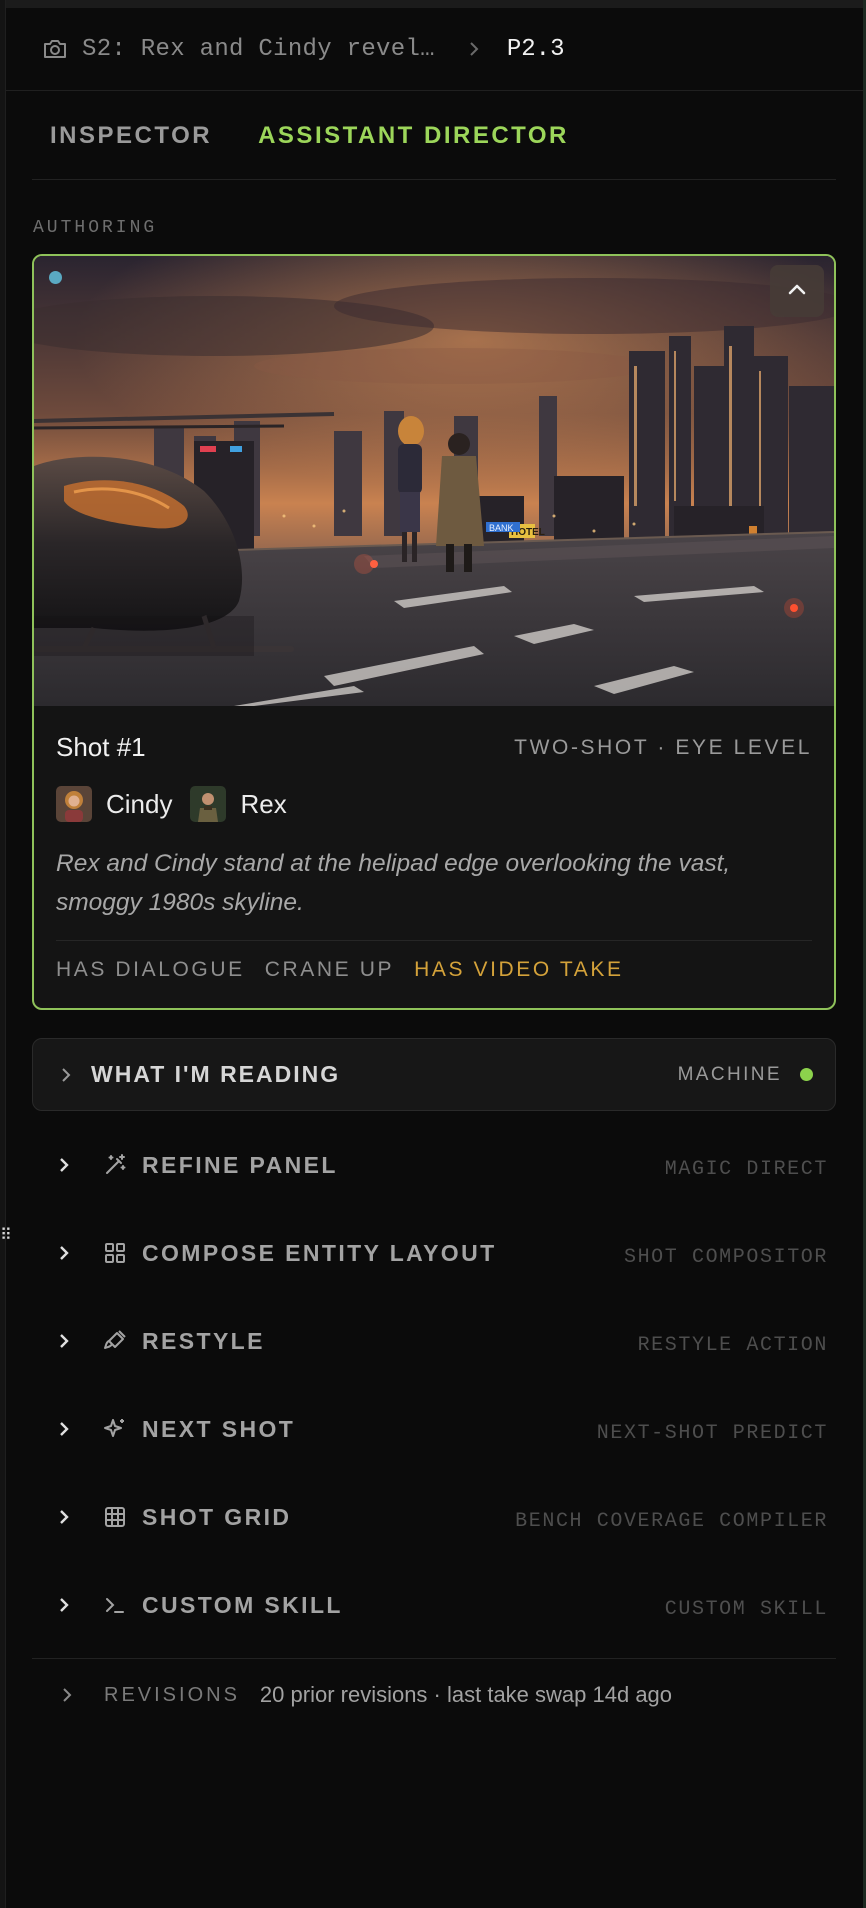 This screenshot has height=1908, width=866. What do you see at coordinates (443, 1605) in the screenshot?
I see `skill-custom-skill: CUSTOM SKILL CUSTOM SKILL` at bounding box center [443, 1605].